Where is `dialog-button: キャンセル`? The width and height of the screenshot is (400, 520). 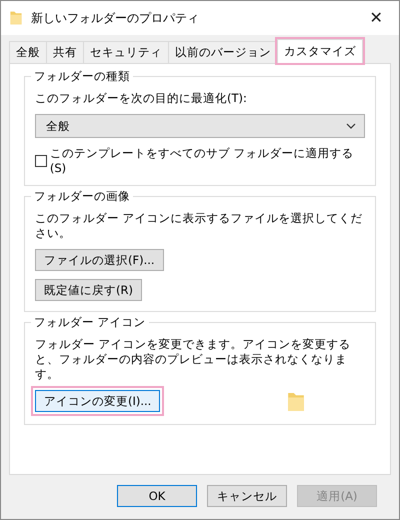
dialog-button: キャンセル is located at coordinates (247, 496).